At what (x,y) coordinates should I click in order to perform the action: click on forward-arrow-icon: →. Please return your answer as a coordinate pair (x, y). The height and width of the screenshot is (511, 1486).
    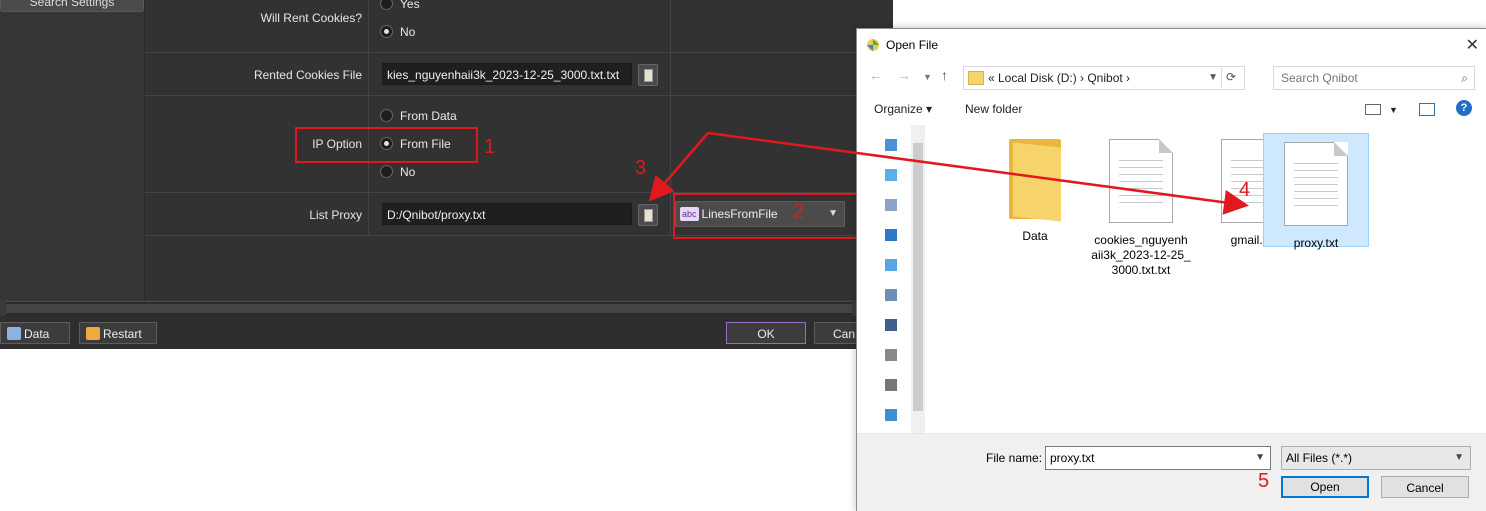
    Looking at the image, I should click on (904, 75).